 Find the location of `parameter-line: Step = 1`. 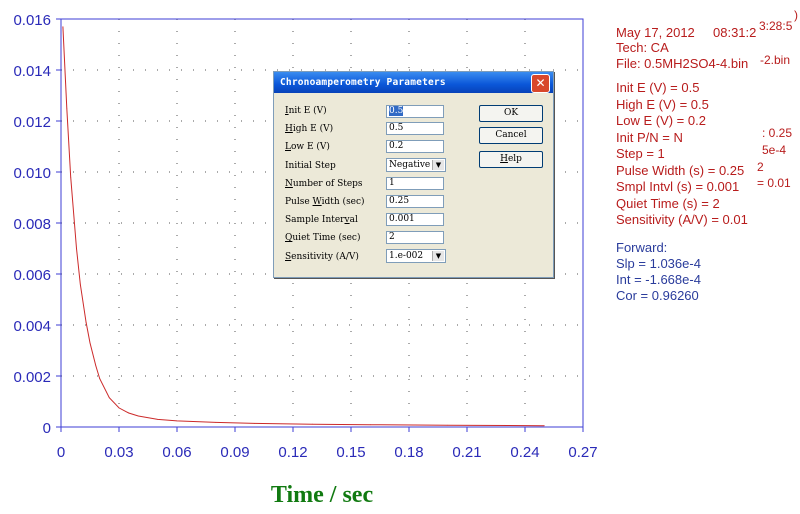

parameter-line: Step = 1 is located at coordinates (640, 153).